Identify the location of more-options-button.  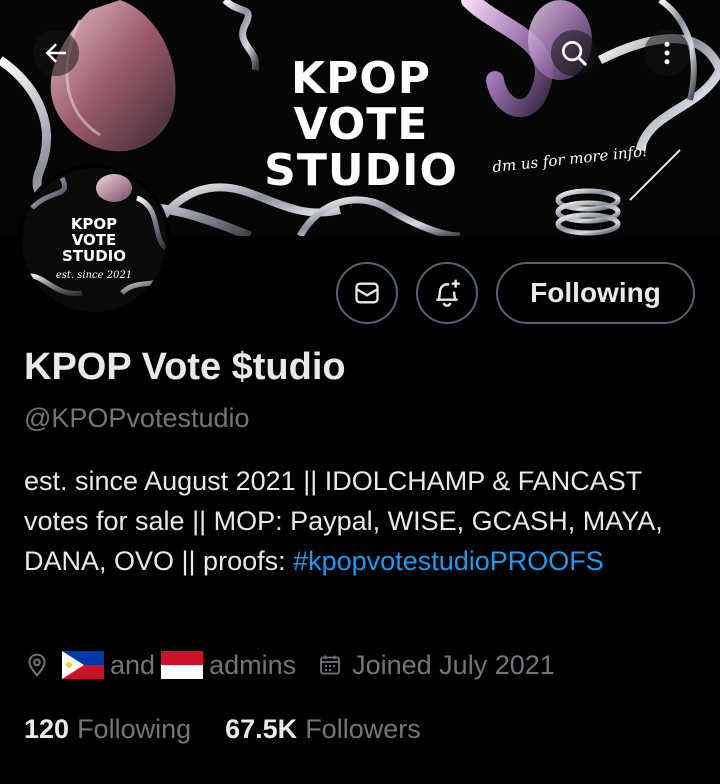
(667, 53).